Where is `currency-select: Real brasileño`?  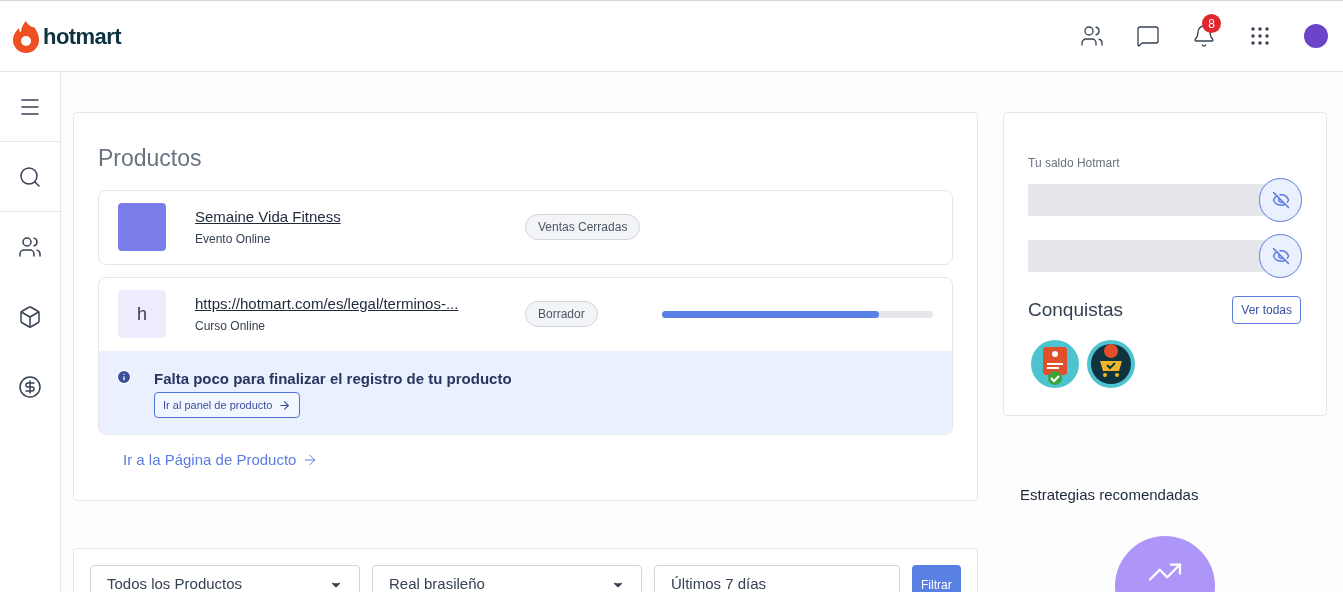 currency-select: Real brasileño is located at coordinates (507, 578).